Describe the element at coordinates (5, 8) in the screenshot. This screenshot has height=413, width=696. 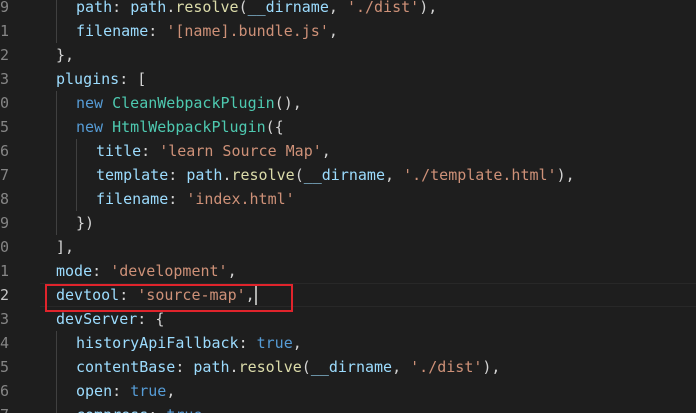
I see `line-number: 9` at that location.